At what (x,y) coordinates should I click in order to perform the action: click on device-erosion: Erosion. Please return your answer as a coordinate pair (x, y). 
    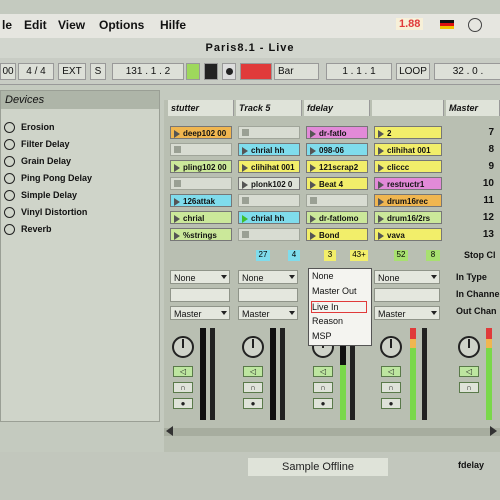
    Looking at the image, I should click on (80, 127).